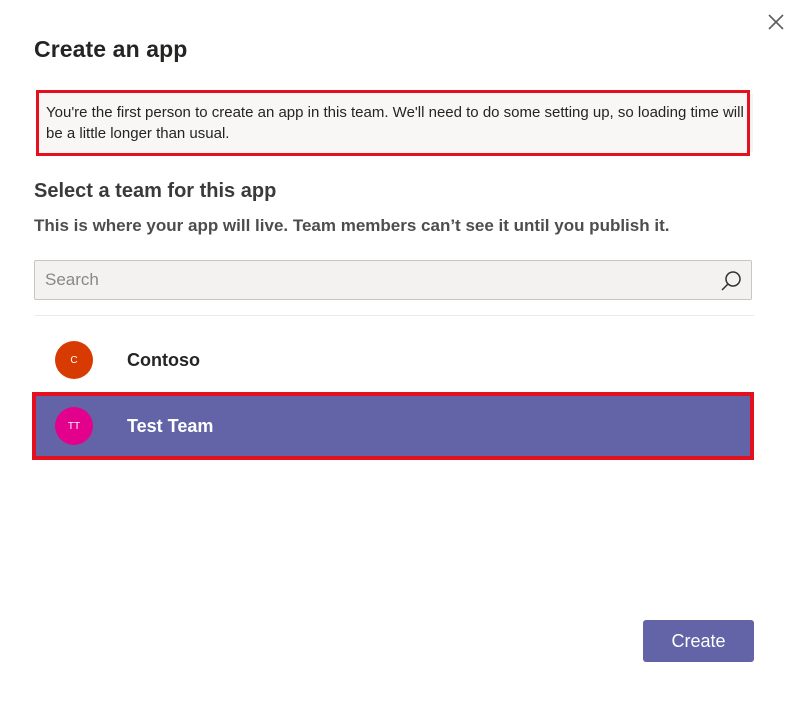 This screenshot has width=808, height=705. What do you see at coordinates (393, 426) in the screenshot?
I see `team-item-test-team: TT Test Team` at bounding box center [393, 426].